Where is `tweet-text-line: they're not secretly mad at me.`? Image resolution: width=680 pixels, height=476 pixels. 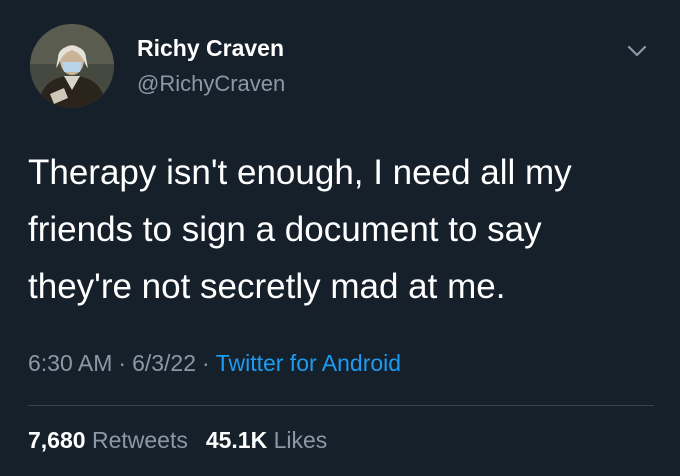
tweet-text-line: they're not secretly mad at me. is located at coordinates (267, 286).